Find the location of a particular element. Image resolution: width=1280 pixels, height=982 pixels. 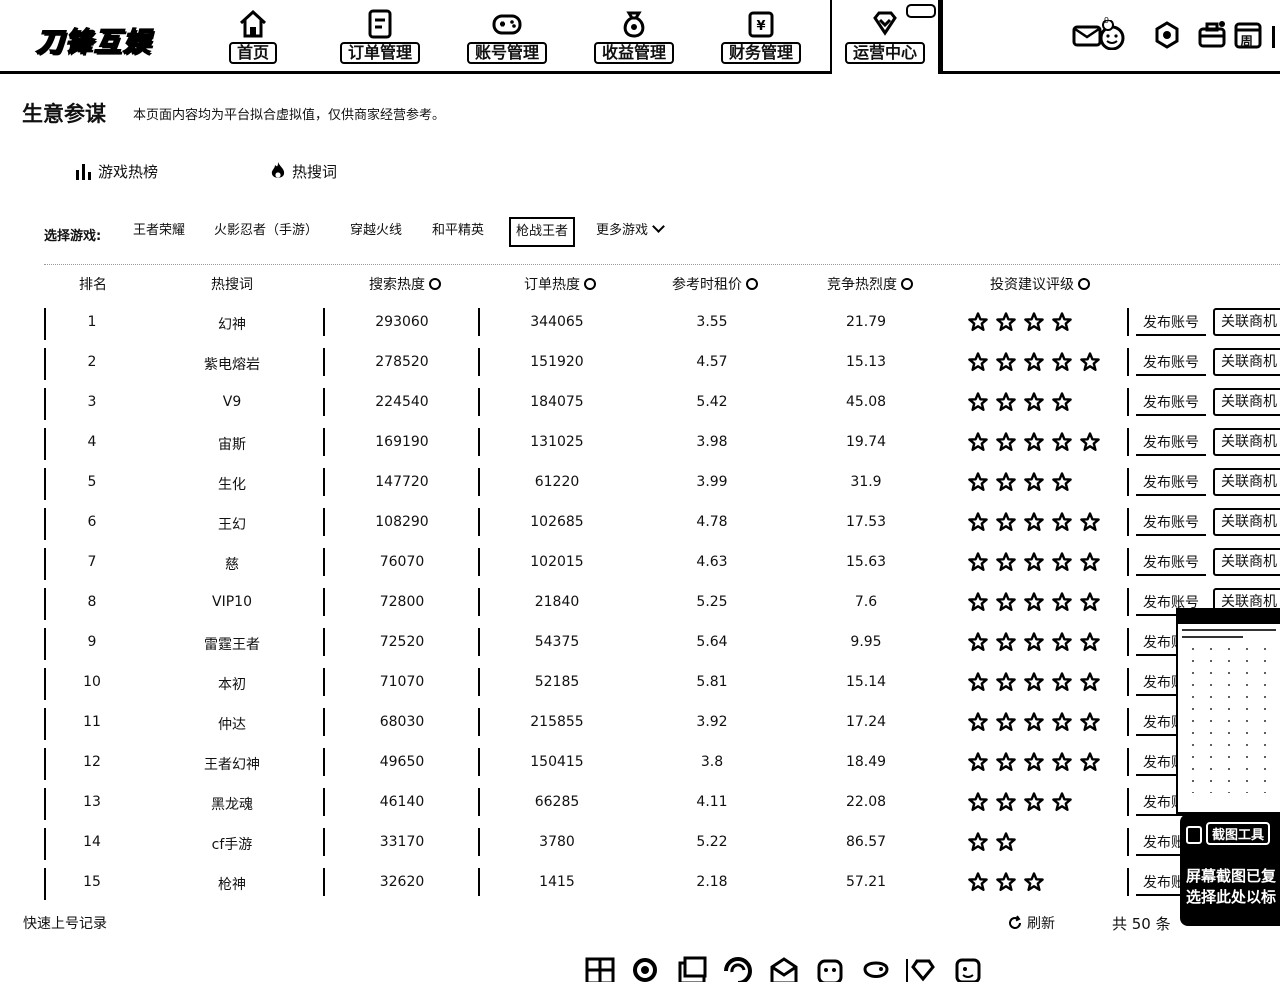

cell-search-heat: 278520 is located at coordinates (402, 362).